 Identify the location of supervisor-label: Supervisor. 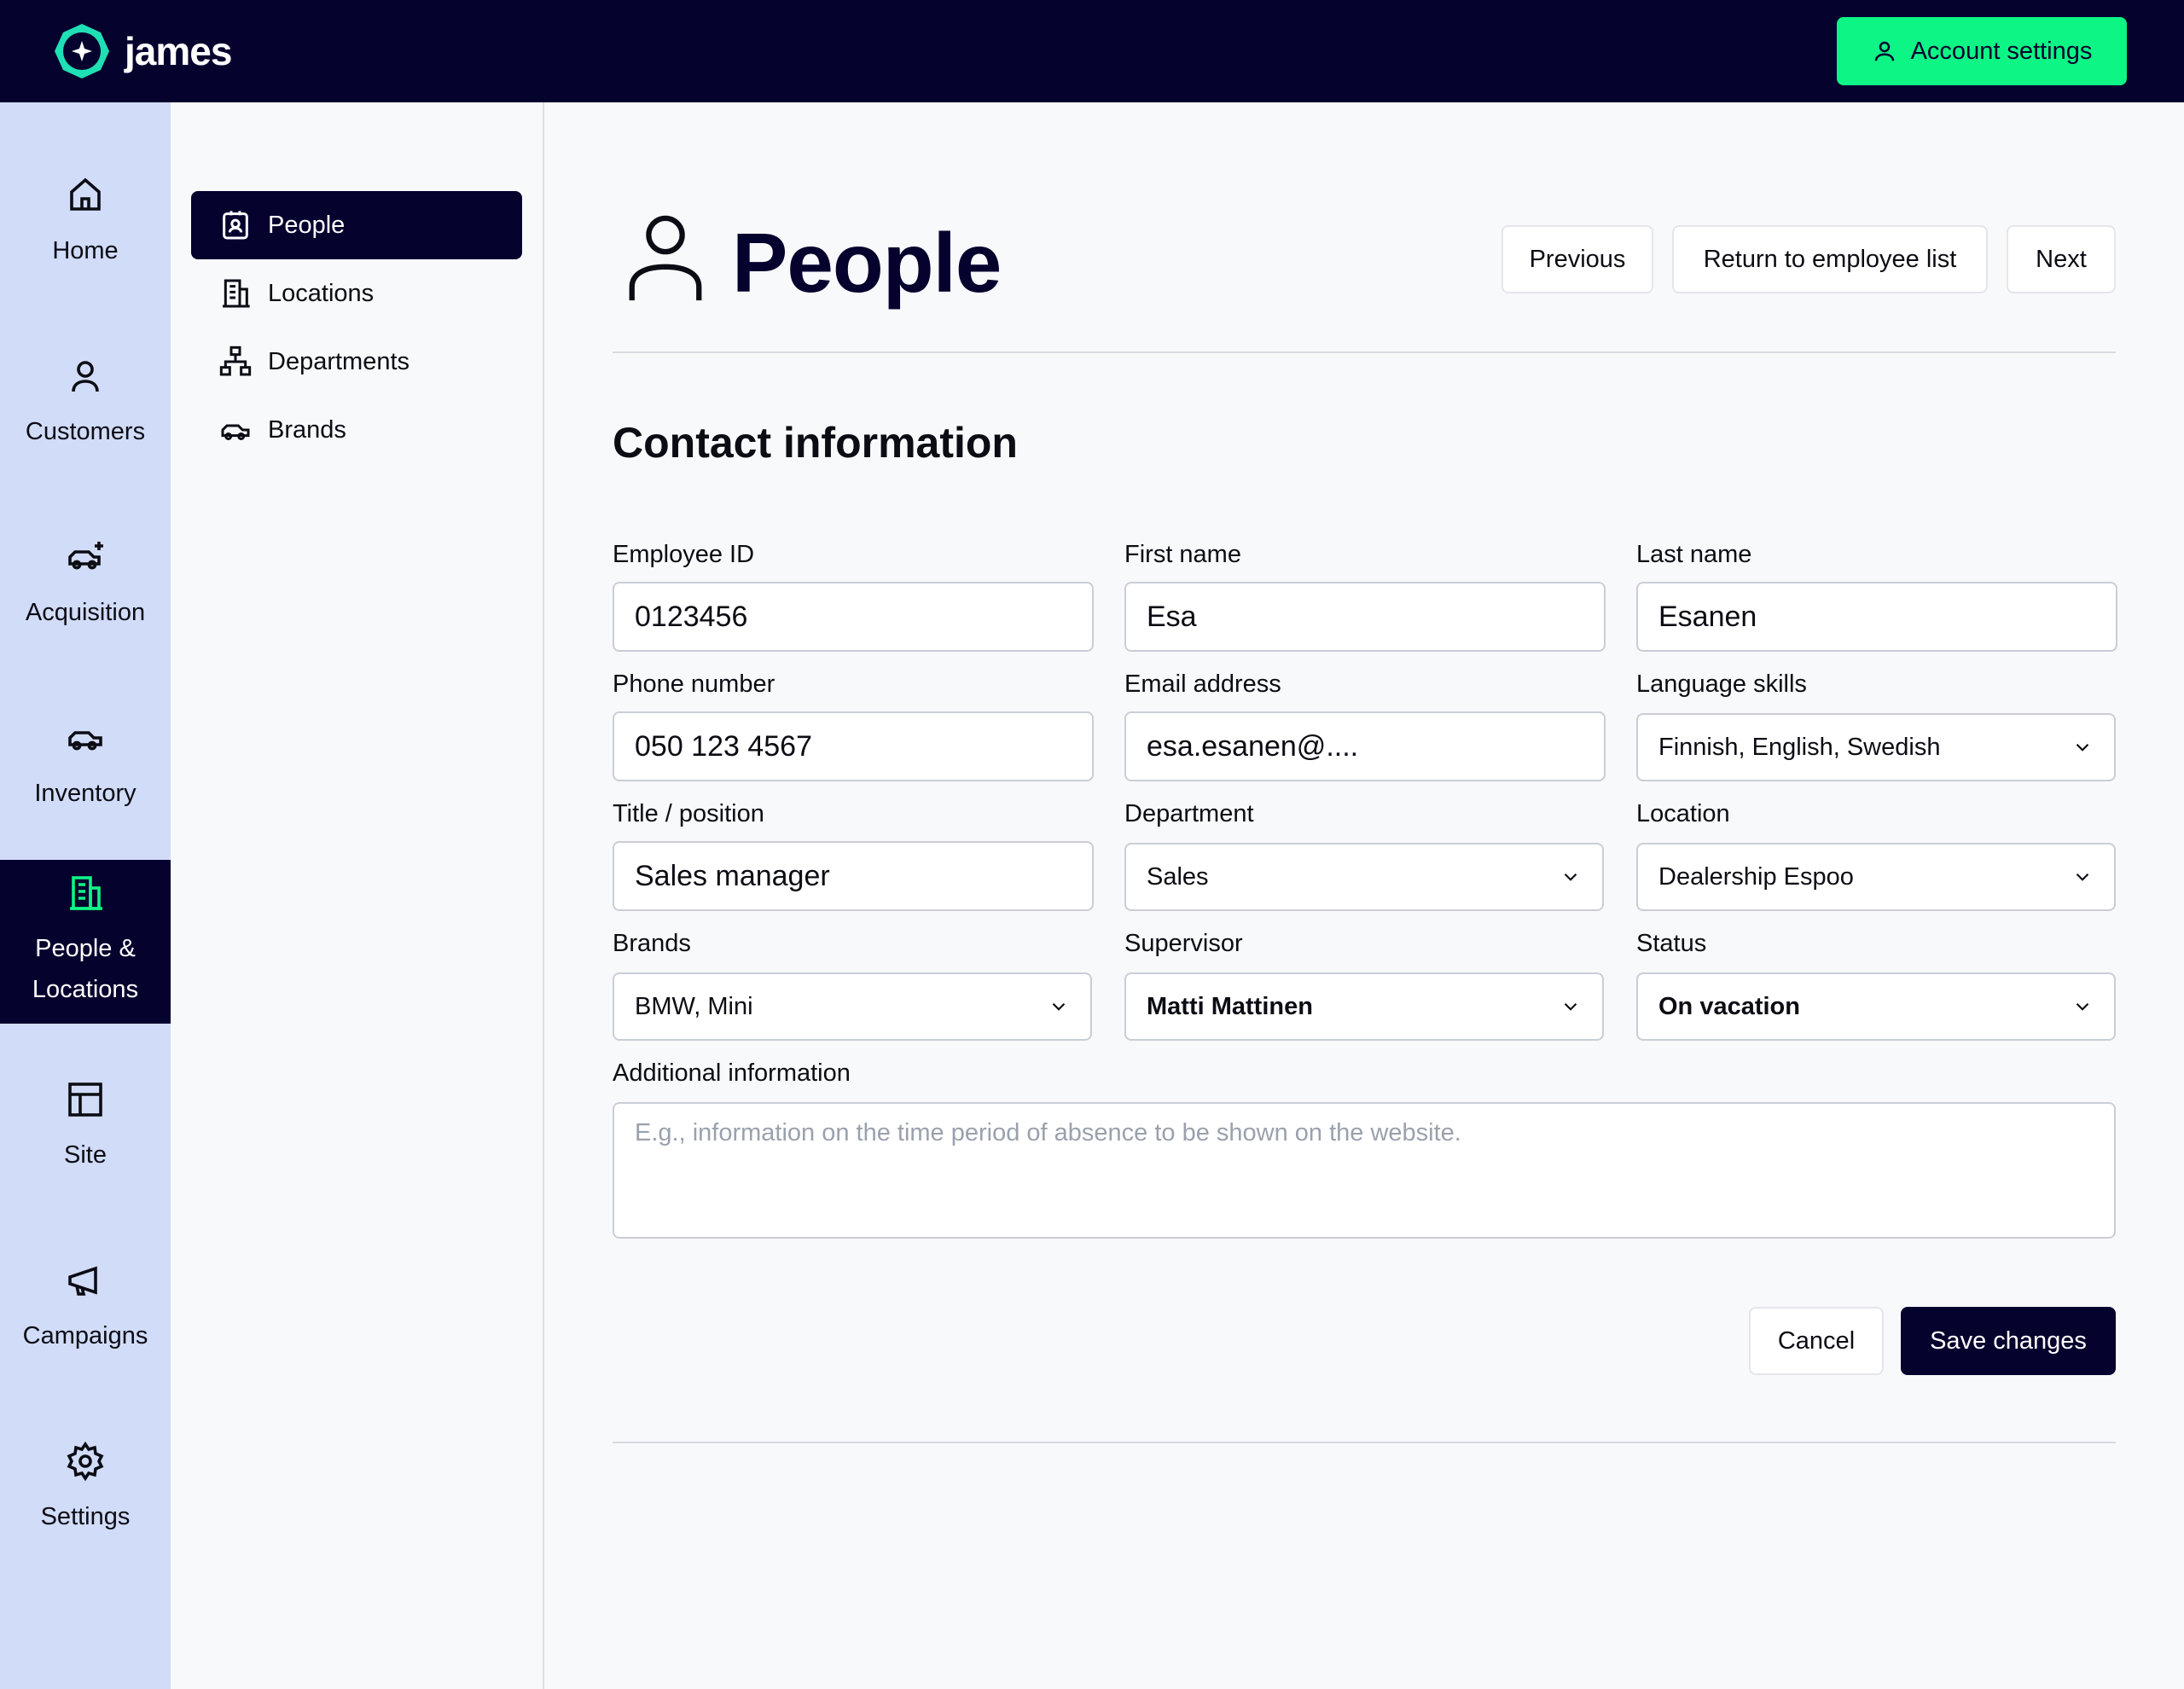
(1183, 944).